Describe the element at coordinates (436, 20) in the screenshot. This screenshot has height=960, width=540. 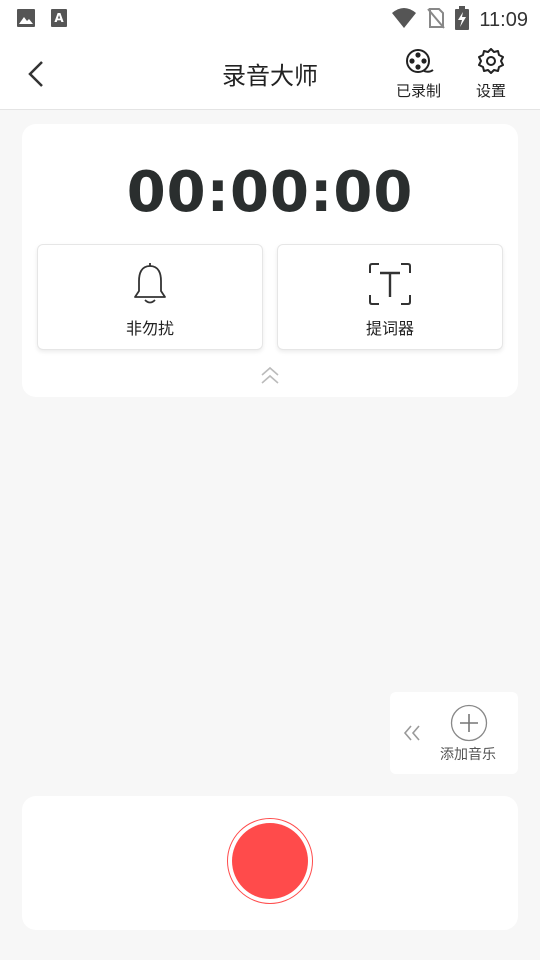
I see `no-sim-icon` at that location.